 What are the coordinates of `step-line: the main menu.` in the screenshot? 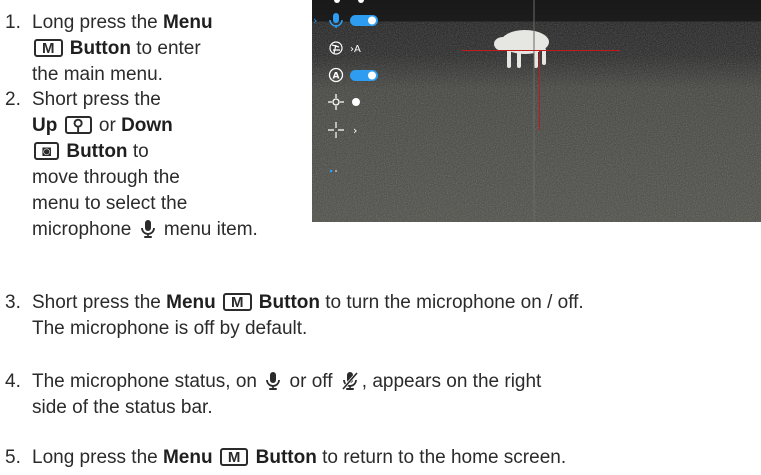 It's located at (122, 75).